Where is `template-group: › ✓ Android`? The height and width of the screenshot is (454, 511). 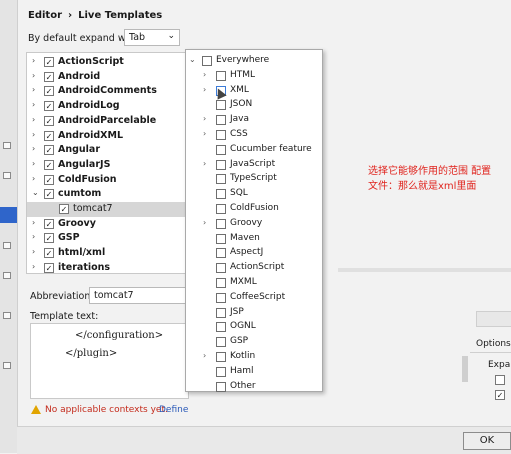
template-group: › ✓ Android is located at coordinates (107, 77).